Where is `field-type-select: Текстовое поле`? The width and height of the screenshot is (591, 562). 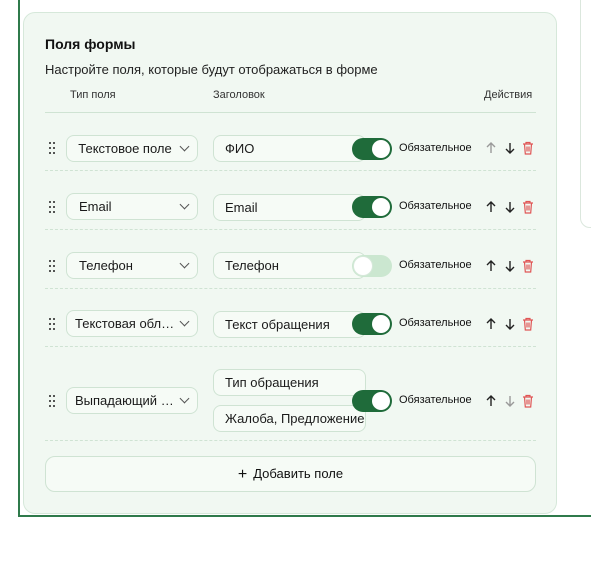
field-type-select: Текстовое поле is located at coordinates (132, 148).